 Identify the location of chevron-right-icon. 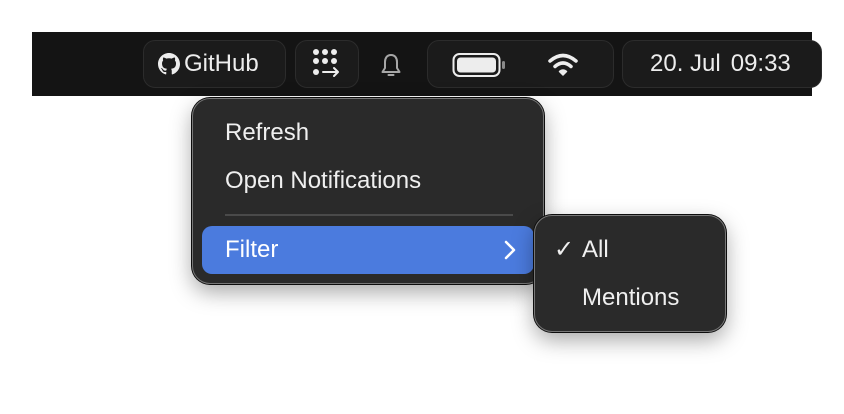
(510, 250).